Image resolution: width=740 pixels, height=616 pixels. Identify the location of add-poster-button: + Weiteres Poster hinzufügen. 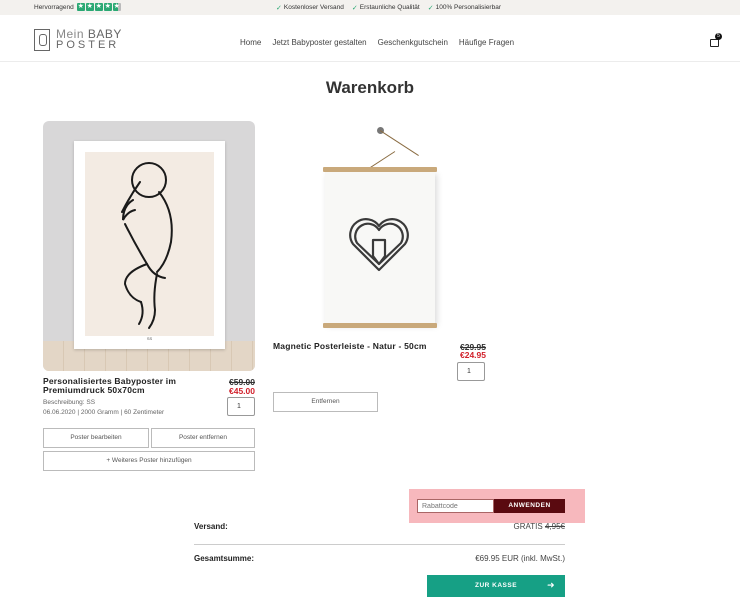
(149, 461).